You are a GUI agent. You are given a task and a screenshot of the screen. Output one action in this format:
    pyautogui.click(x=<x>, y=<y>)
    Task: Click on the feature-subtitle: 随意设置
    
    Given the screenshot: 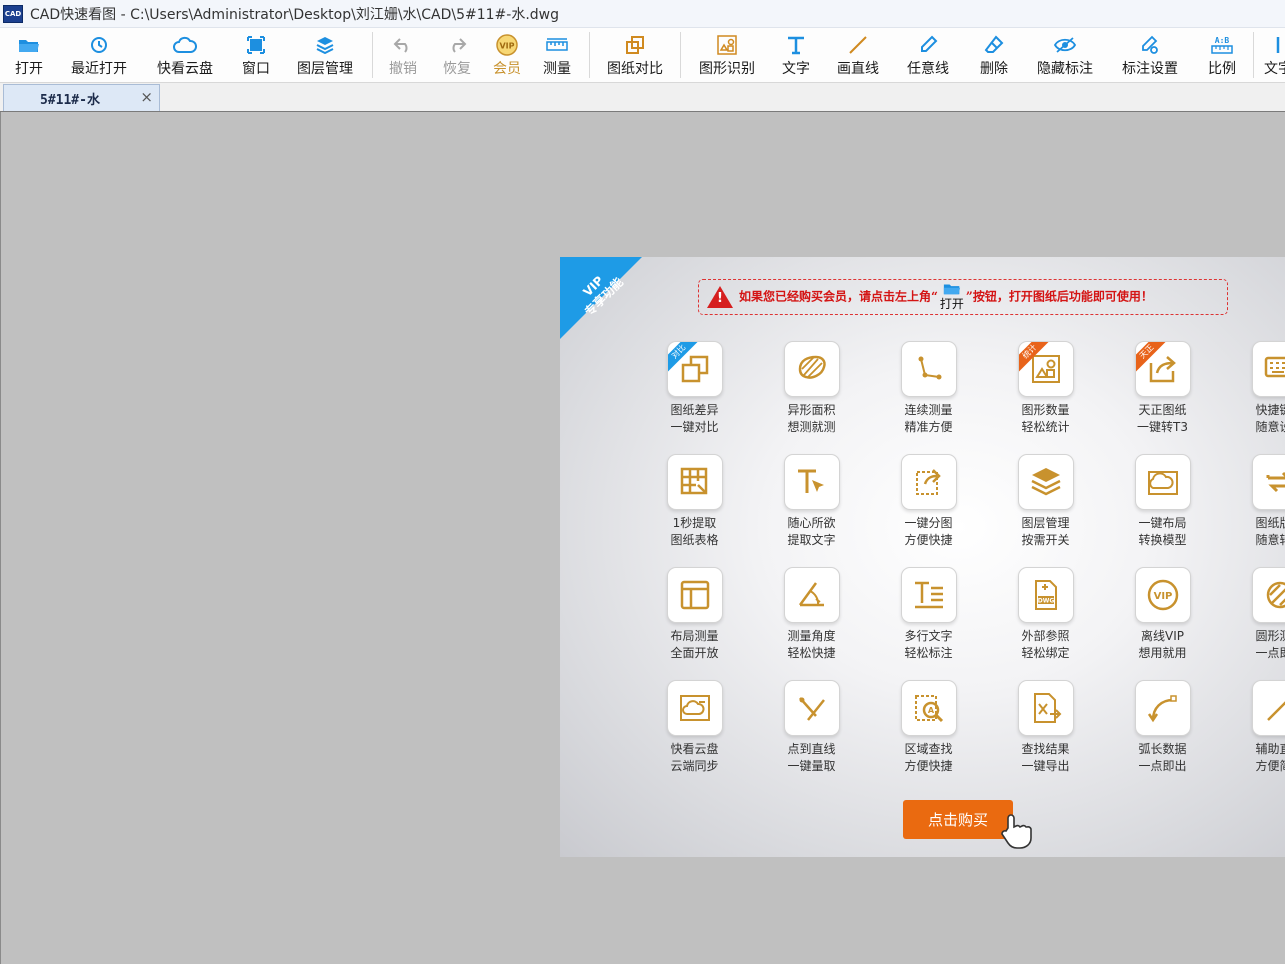 What is the action you would take?
    pyautogui.click(x=1270, y=427)
    